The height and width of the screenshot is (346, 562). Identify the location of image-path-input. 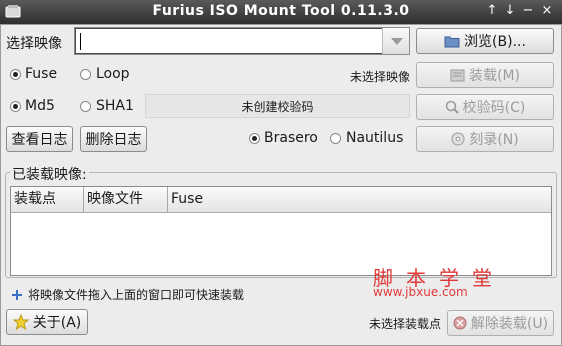
(229, 41).